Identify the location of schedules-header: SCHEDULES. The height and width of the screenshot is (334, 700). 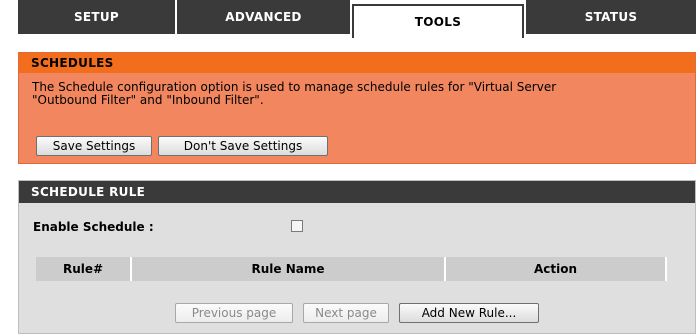
(357, 63).